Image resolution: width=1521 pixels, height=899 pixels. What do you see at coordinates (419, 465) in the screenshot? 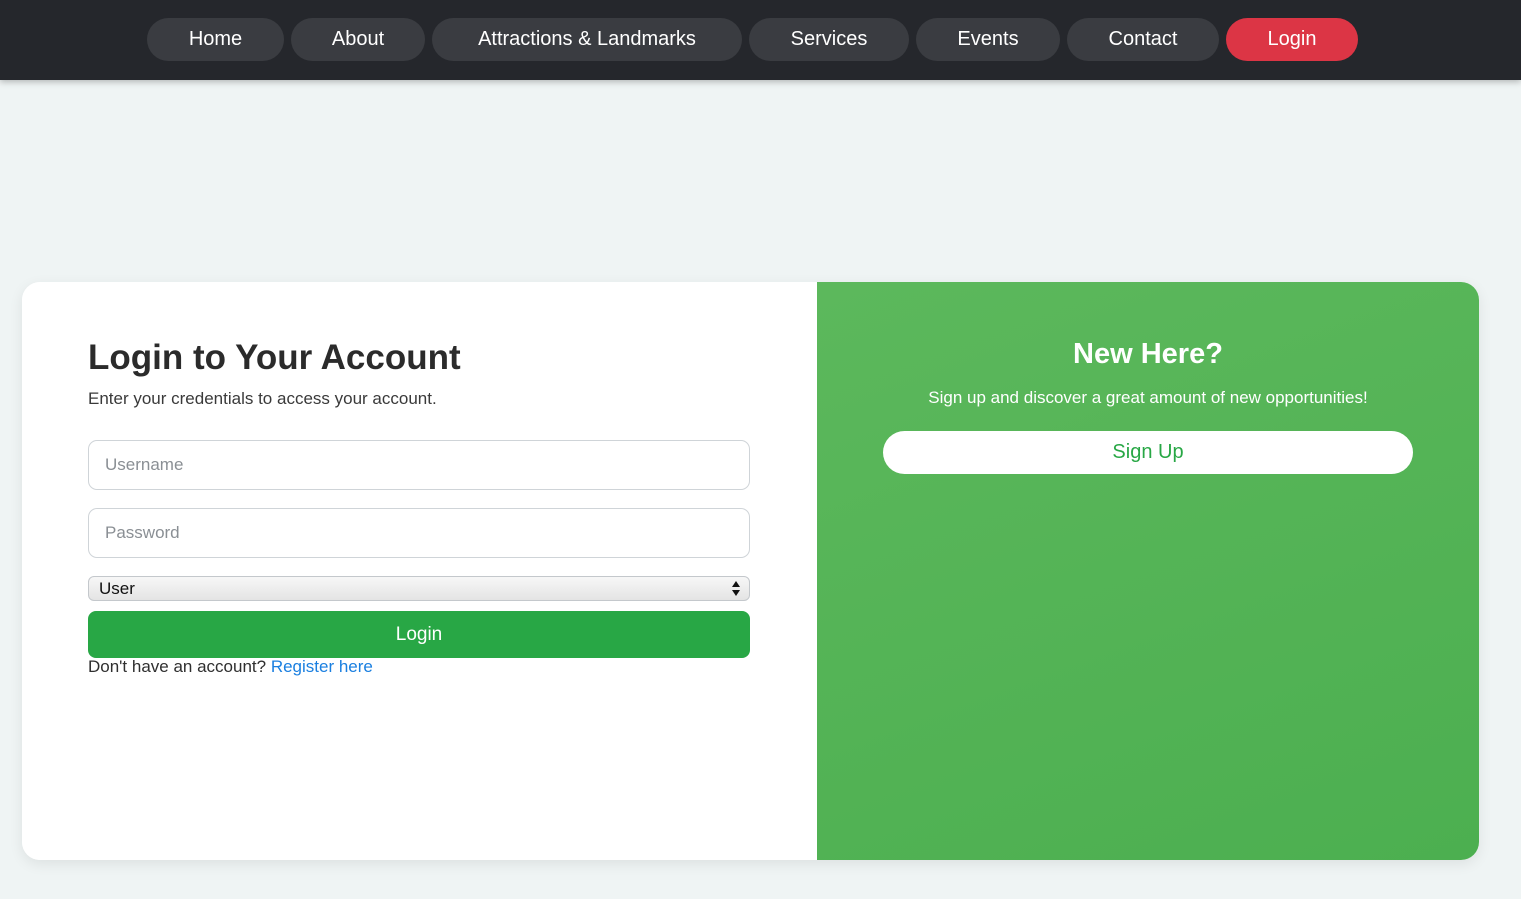
I see `username-input` at bounding box center [419, 465].